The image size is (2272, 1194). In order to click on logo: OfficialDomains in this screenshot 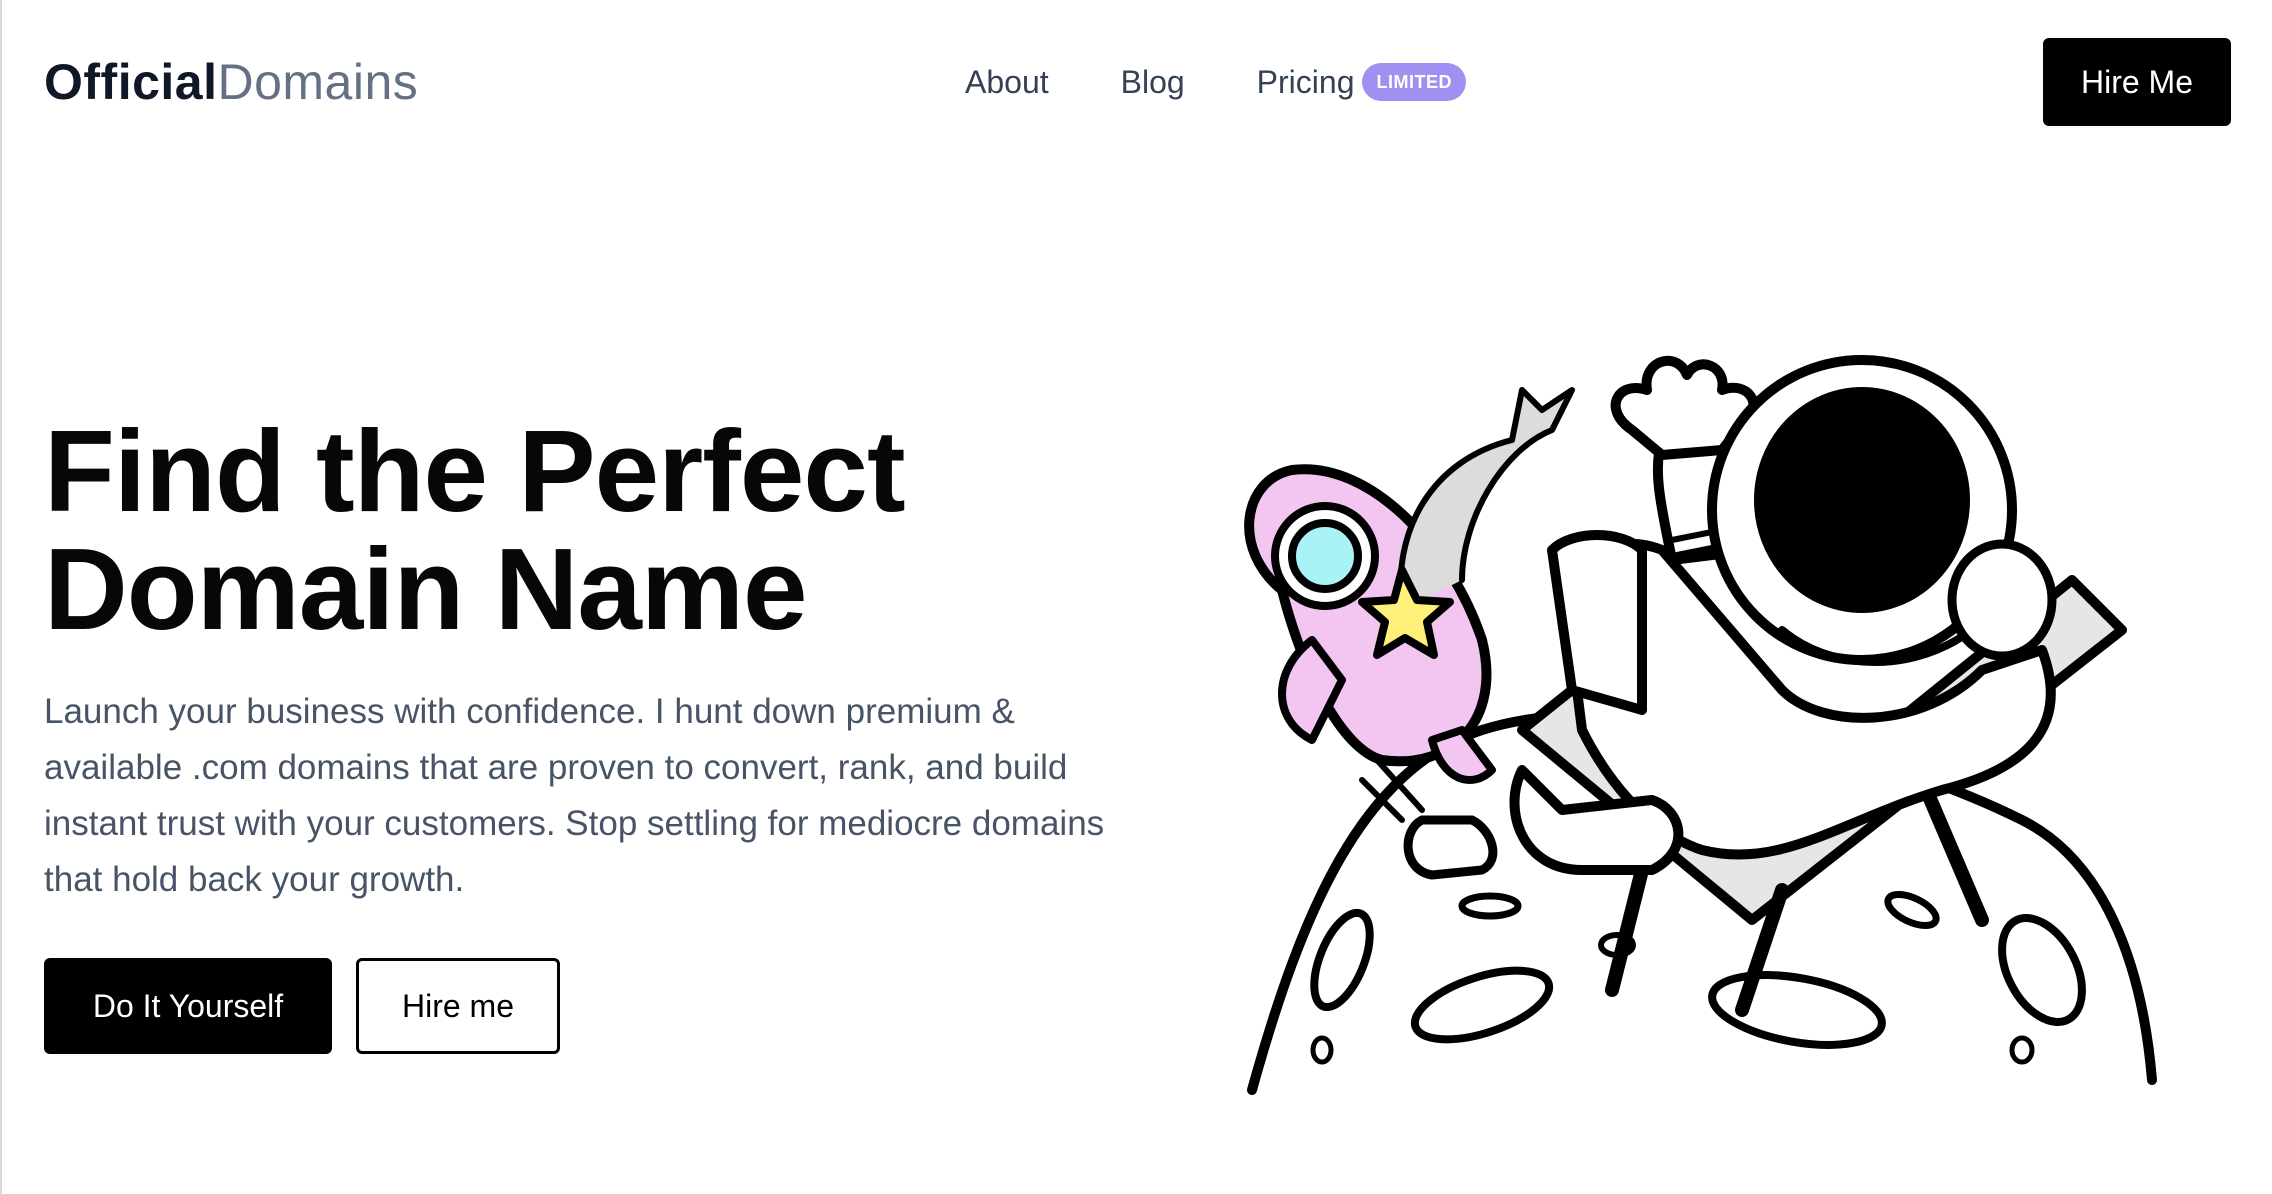, I will do `click(231, 82)`.